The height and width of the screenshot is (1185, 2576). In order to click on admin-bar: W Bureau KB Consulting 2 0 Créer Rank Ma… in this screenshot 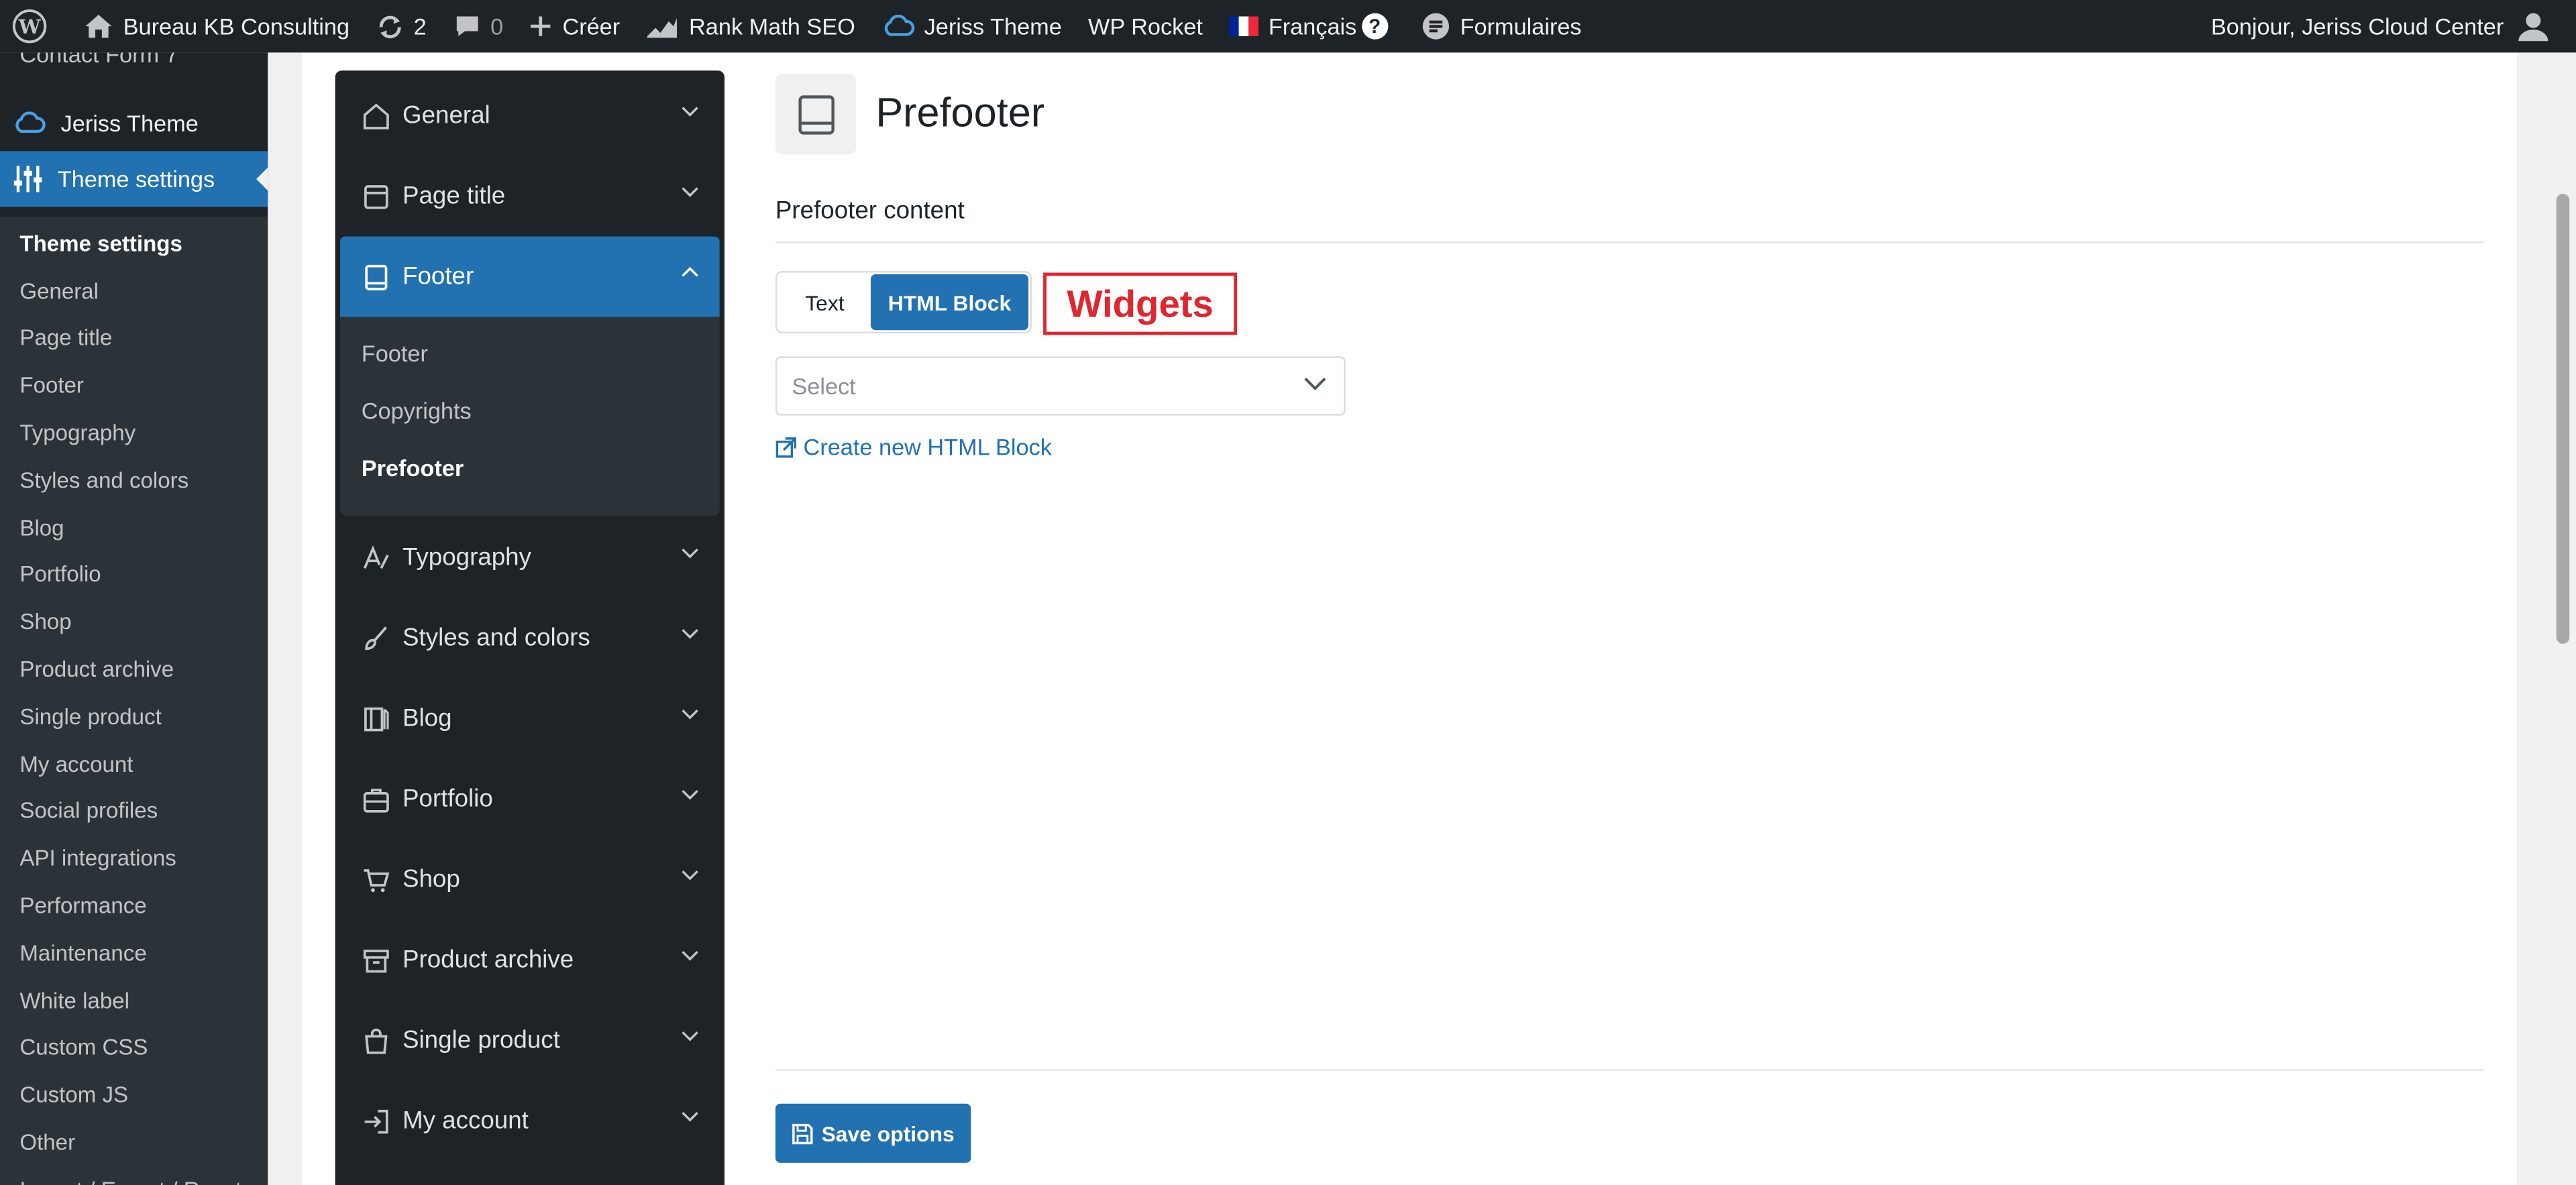, I will do `click(1288, 26)`.